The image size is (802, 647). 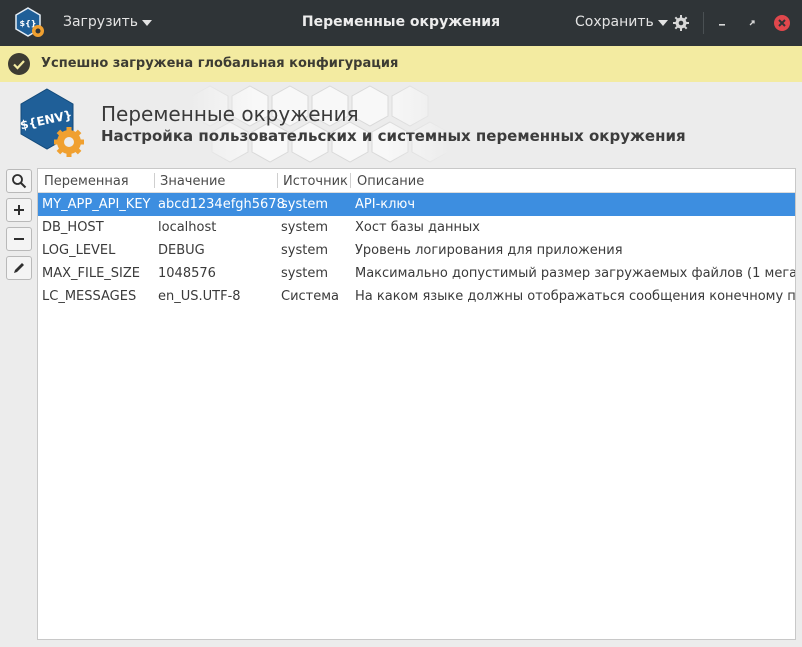 I want to click on minus-icon, so click(x=19, y=239).